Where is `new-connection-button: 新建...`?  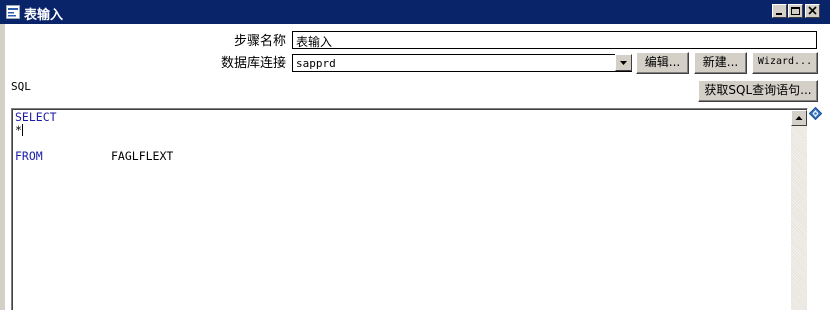 new-connection-button: 新建... is located at coordinates (720, 63).